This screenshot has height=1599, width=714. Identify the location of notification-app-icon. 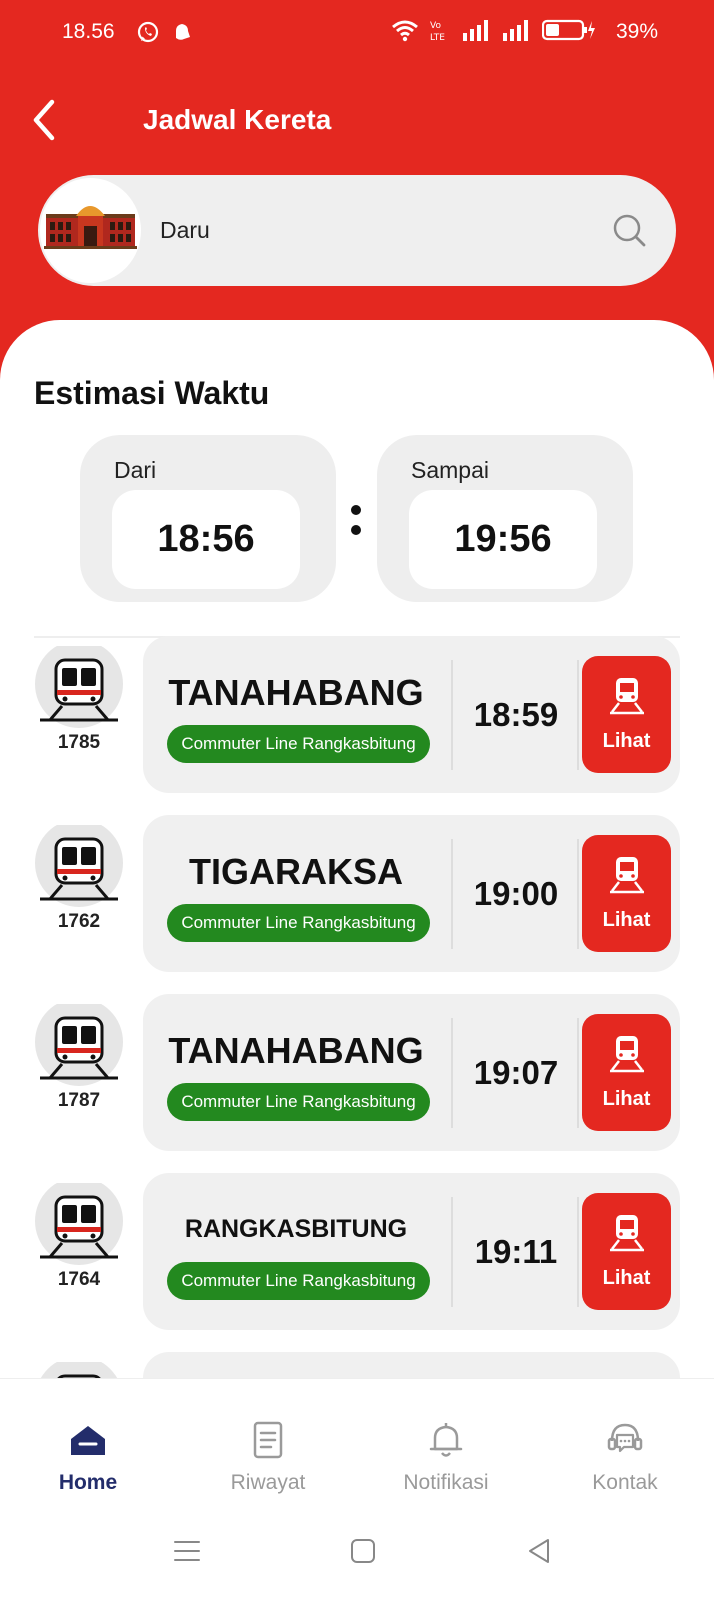
(183, 32).